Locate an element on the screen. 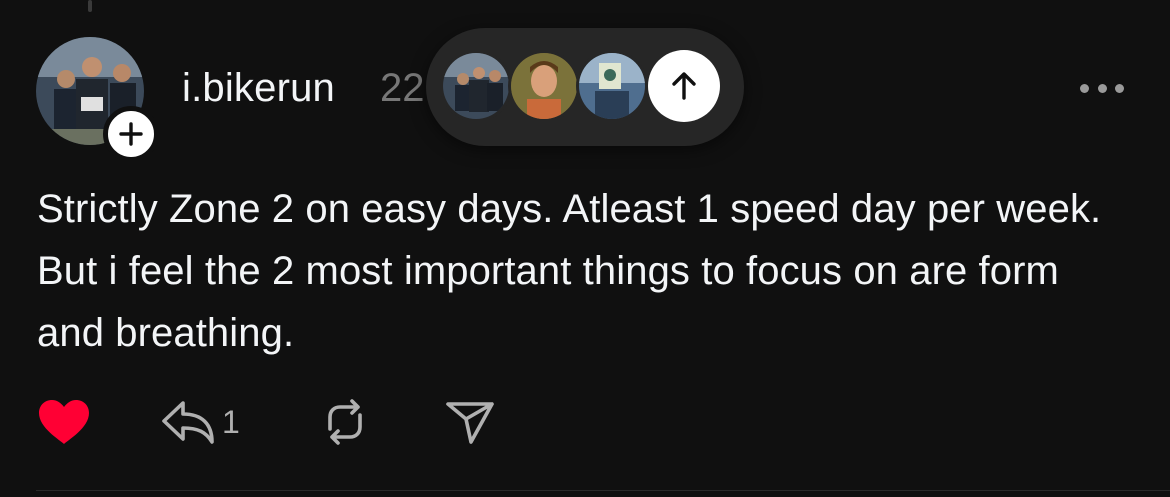  follow-button is located at coordinates (131, 134).